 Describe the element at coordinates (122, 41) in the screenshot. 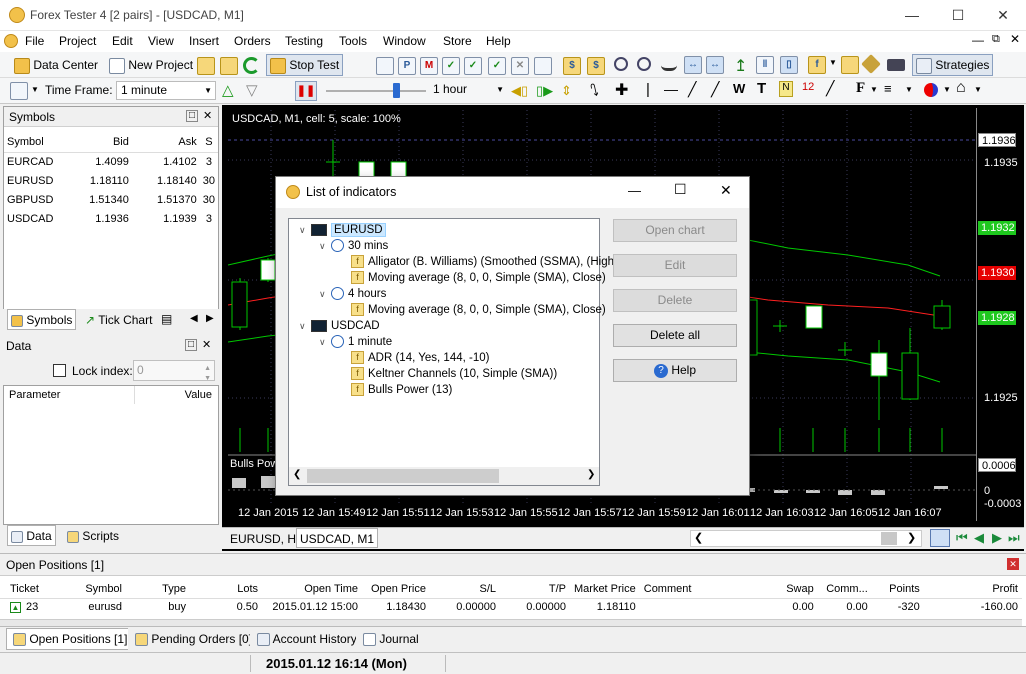

I see `menu-edit: Edit` at that location.